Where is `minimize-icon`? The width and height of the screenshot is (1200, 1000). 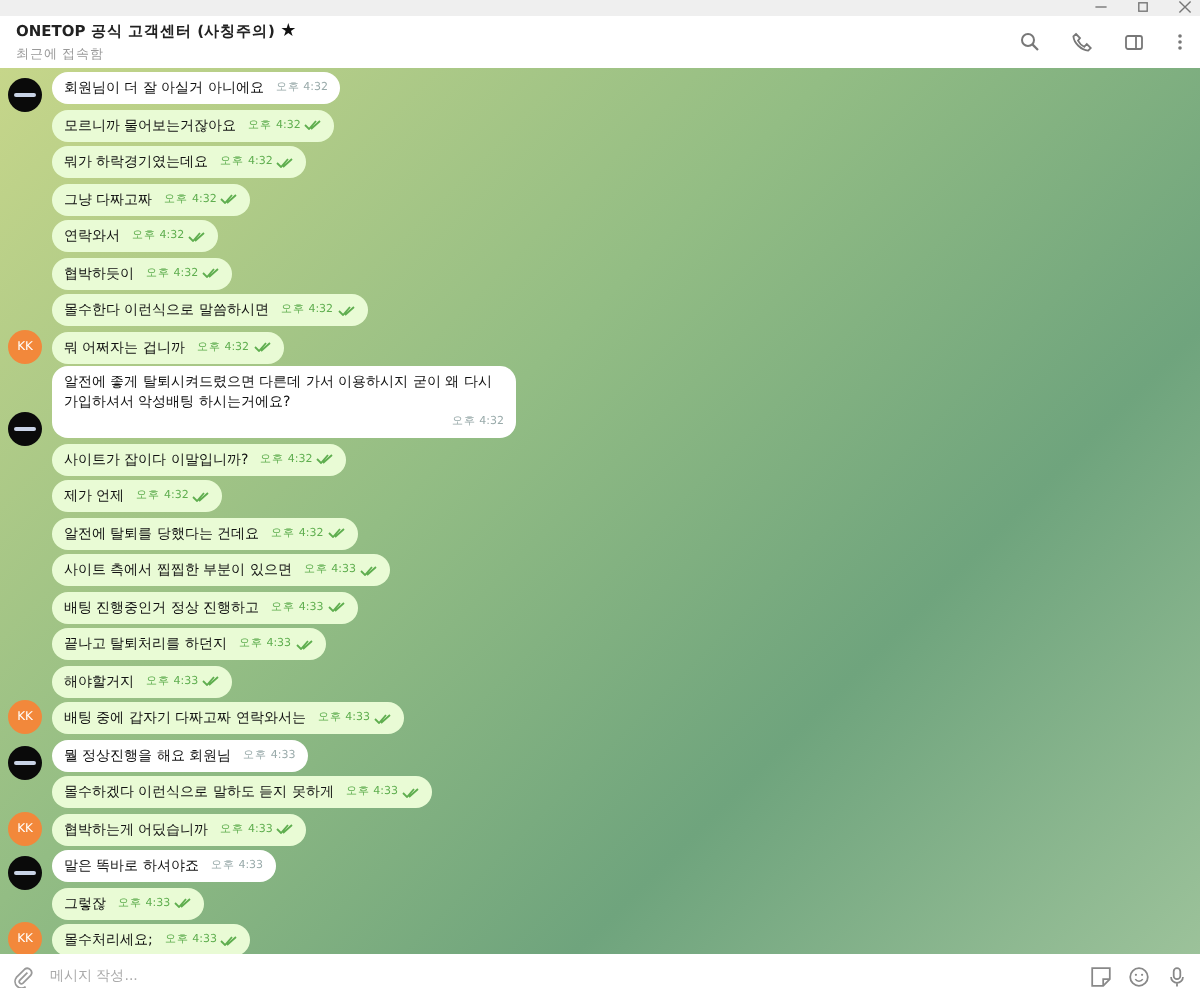
minimize-icon is located at coordinates (1101, 7).